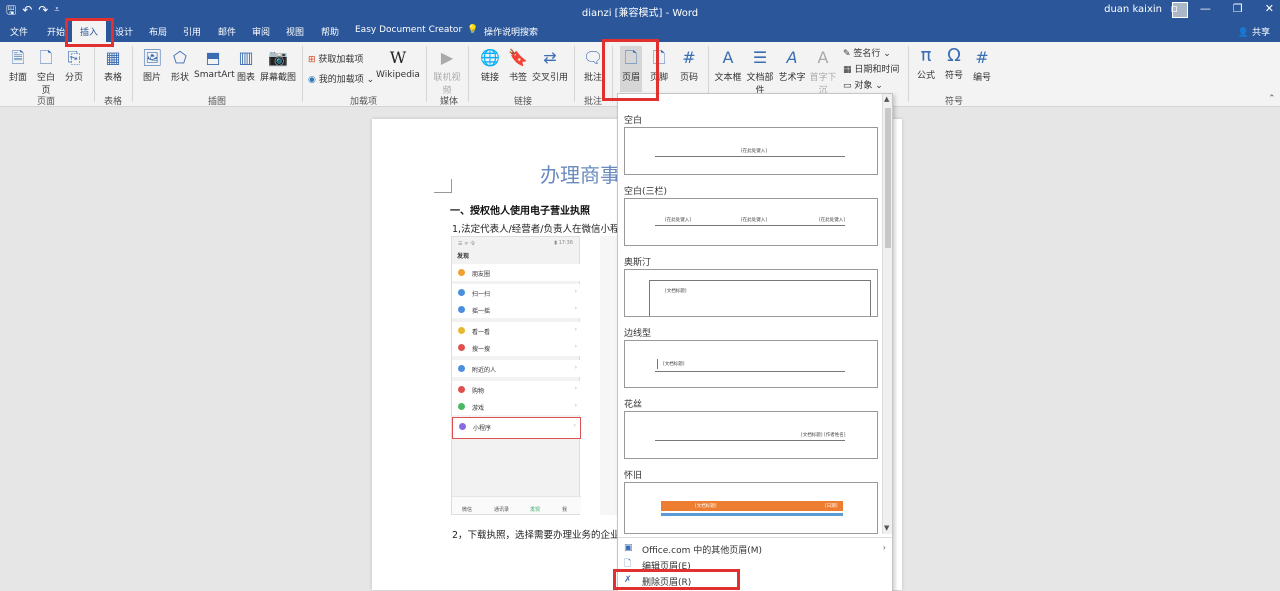 This screenshot has height=591, width=1280. I want to click on tab-mailings: 邮件, so click(227, 31).